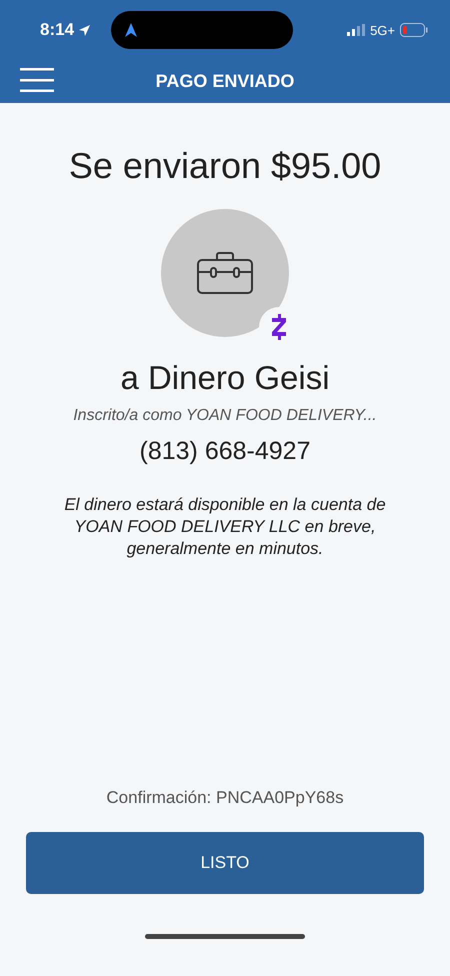 The image size is (450, 976). I want to click on logo-icon, so click(279, 327).